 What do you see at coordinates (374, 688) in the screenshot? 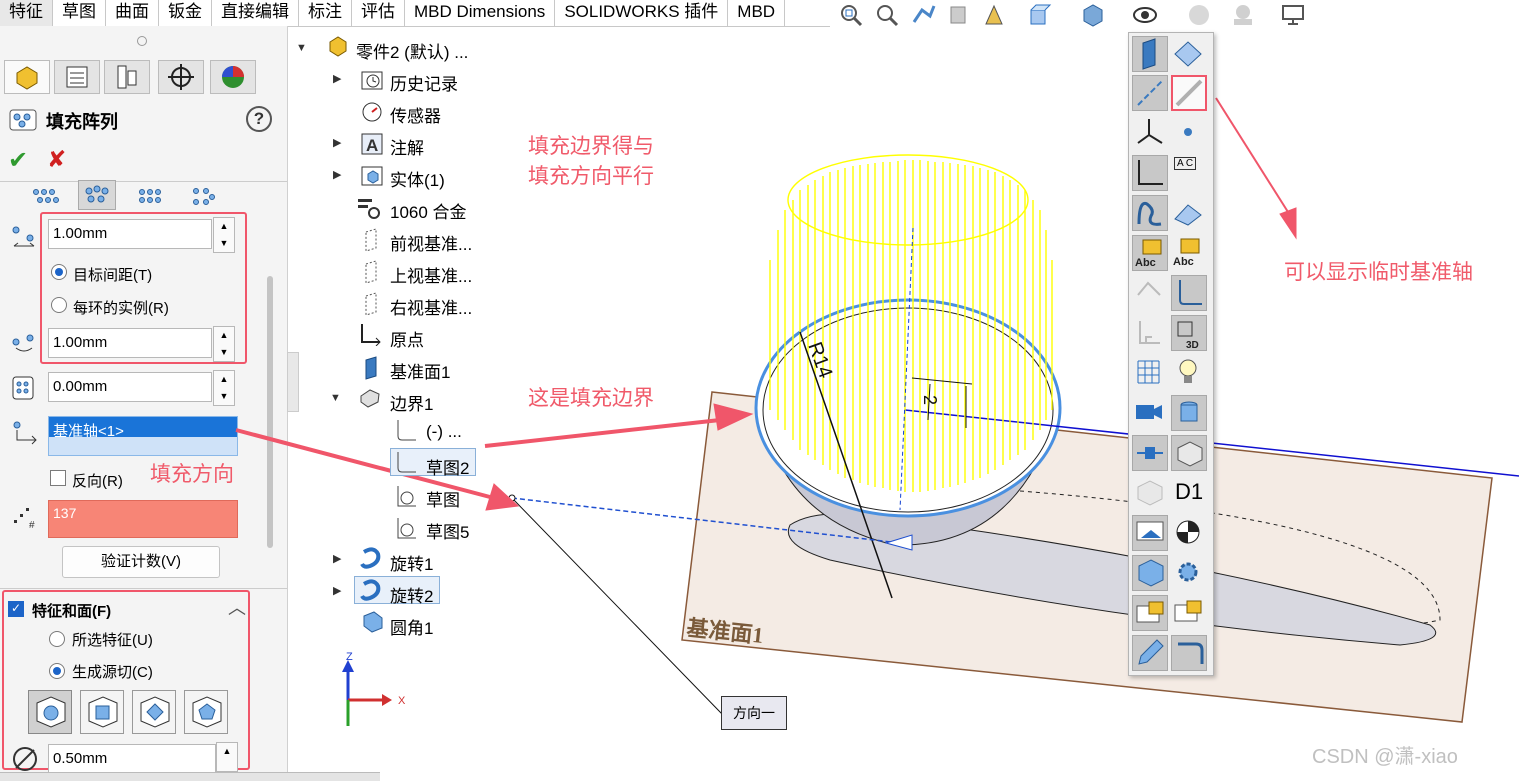
I see `coordinate-triad: Z X` at bounding box center [374, 688].